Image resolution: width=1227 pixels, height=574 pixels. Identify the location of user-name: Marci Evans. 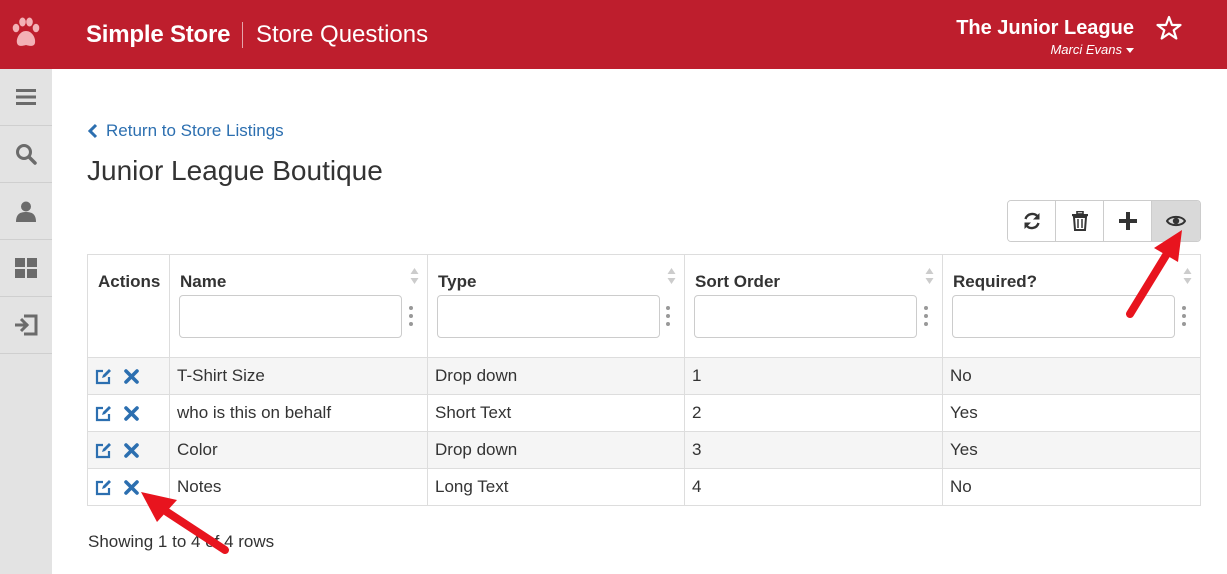
(1086, 49).